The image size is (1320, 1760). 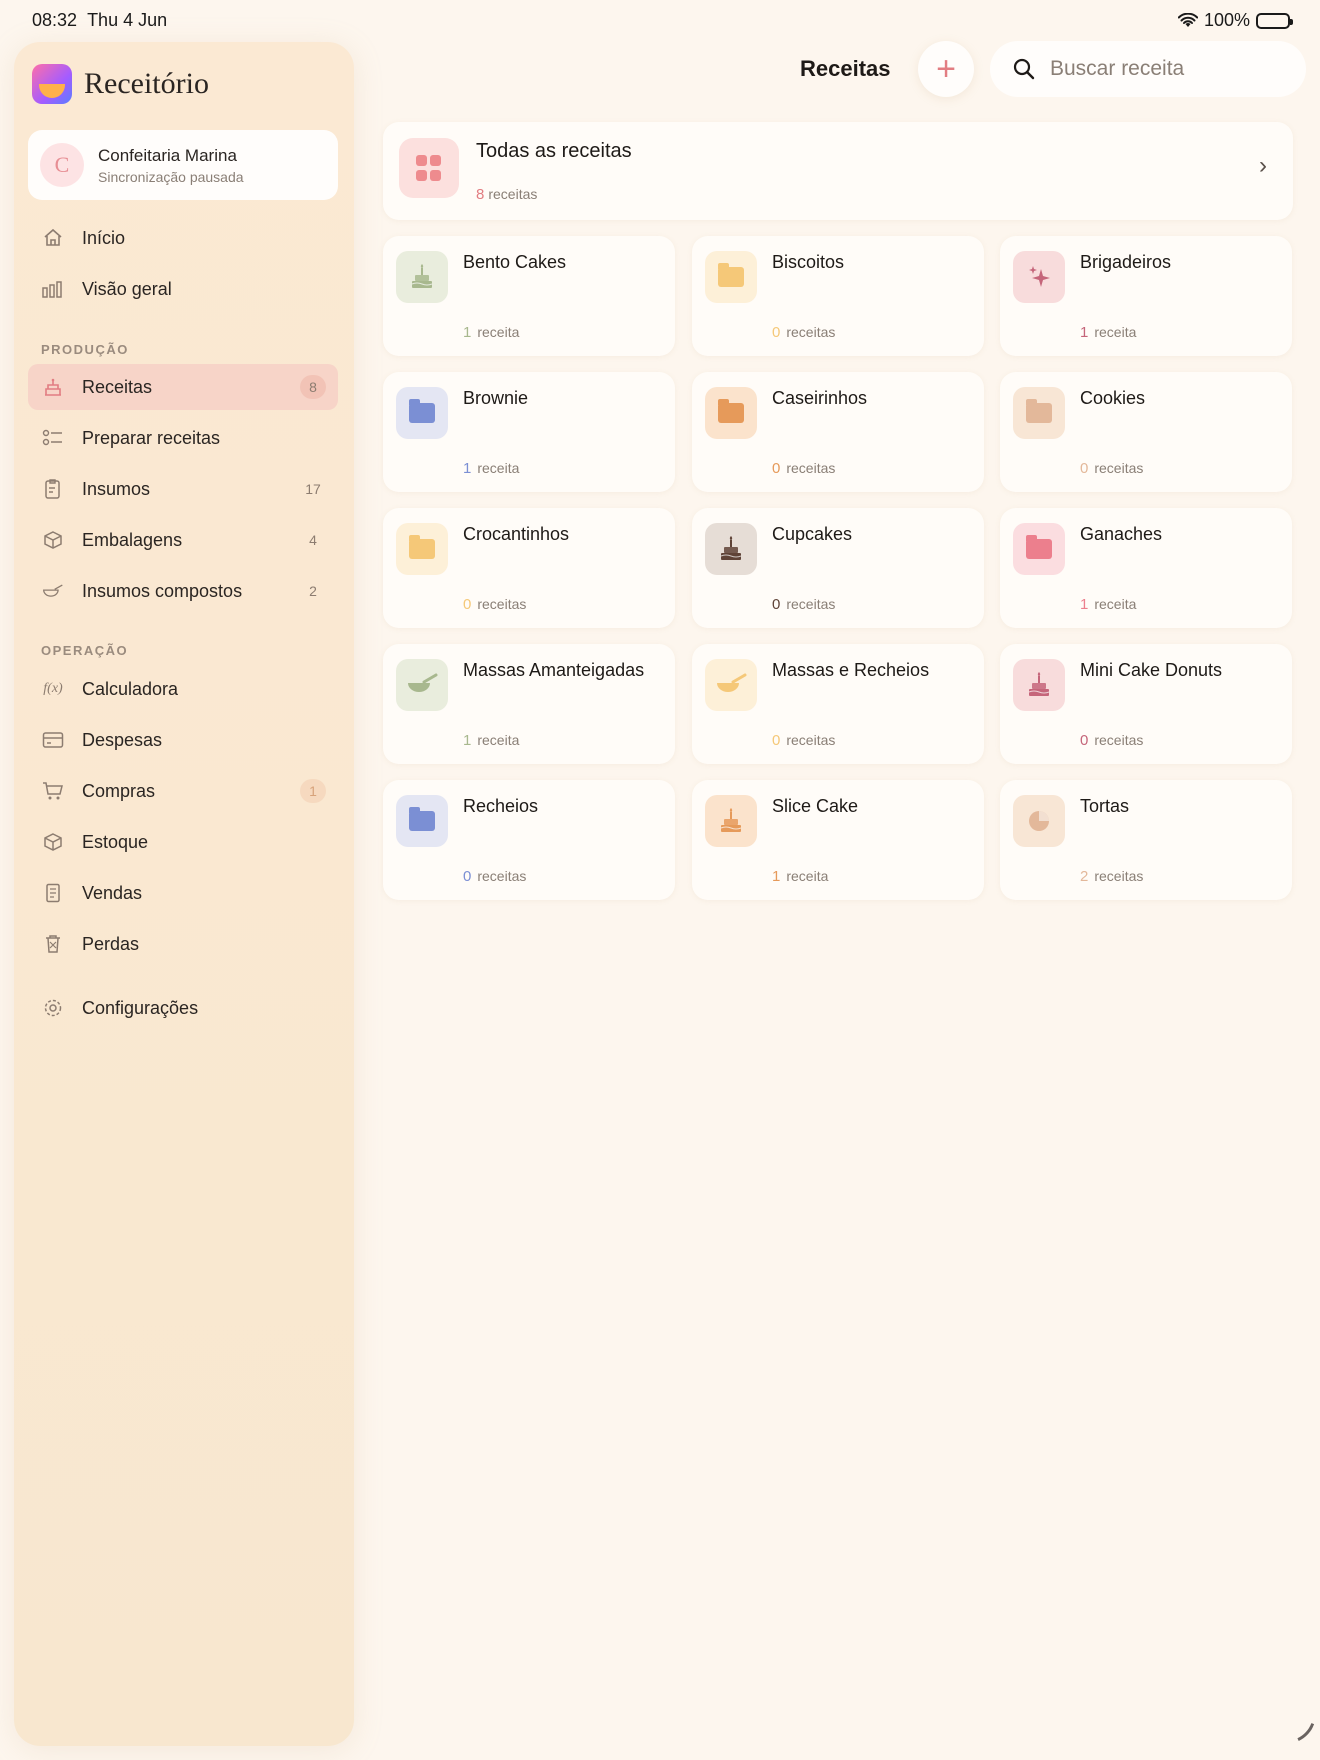 I want to click on sidebar-item-preparar-receitas: Preparar receitas, so click(x=183, y=438).